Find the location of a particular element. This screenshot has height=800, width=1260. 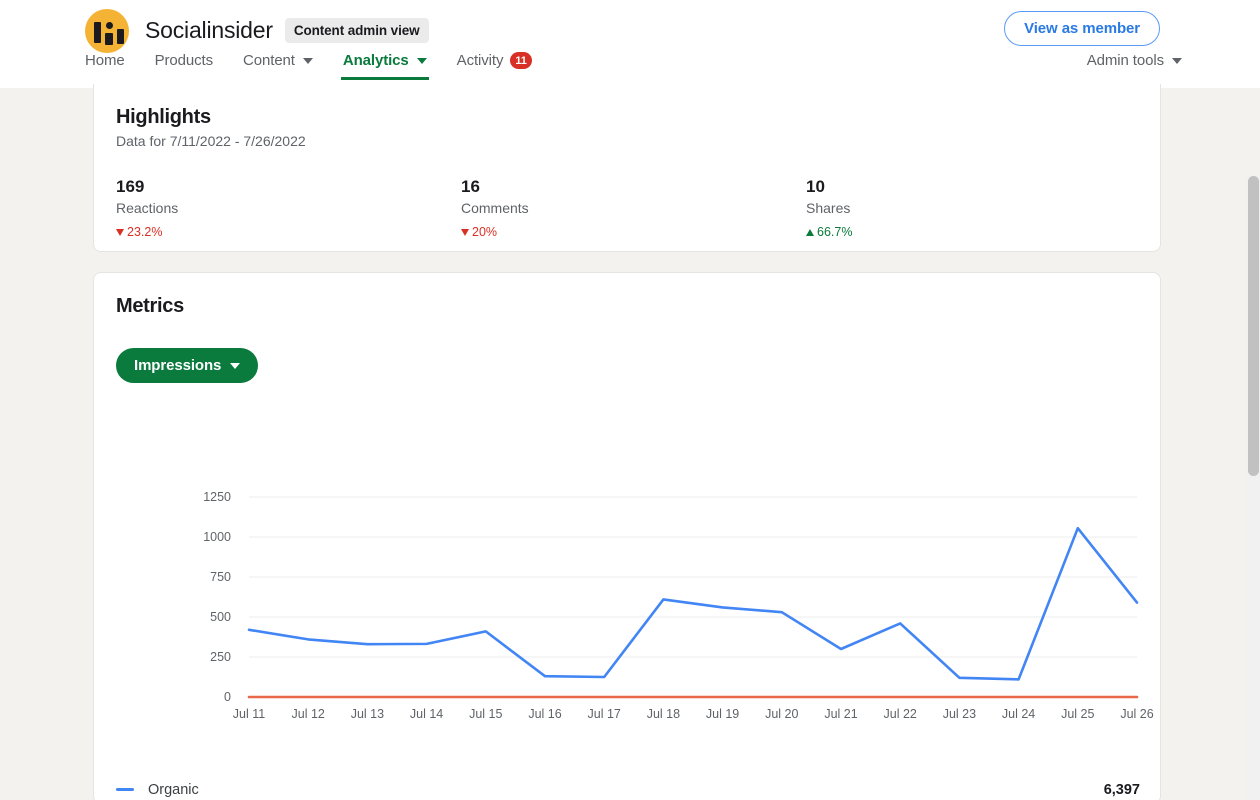

nav-item-admin-tools: Admin tools is located at coordinates (1134, 66).